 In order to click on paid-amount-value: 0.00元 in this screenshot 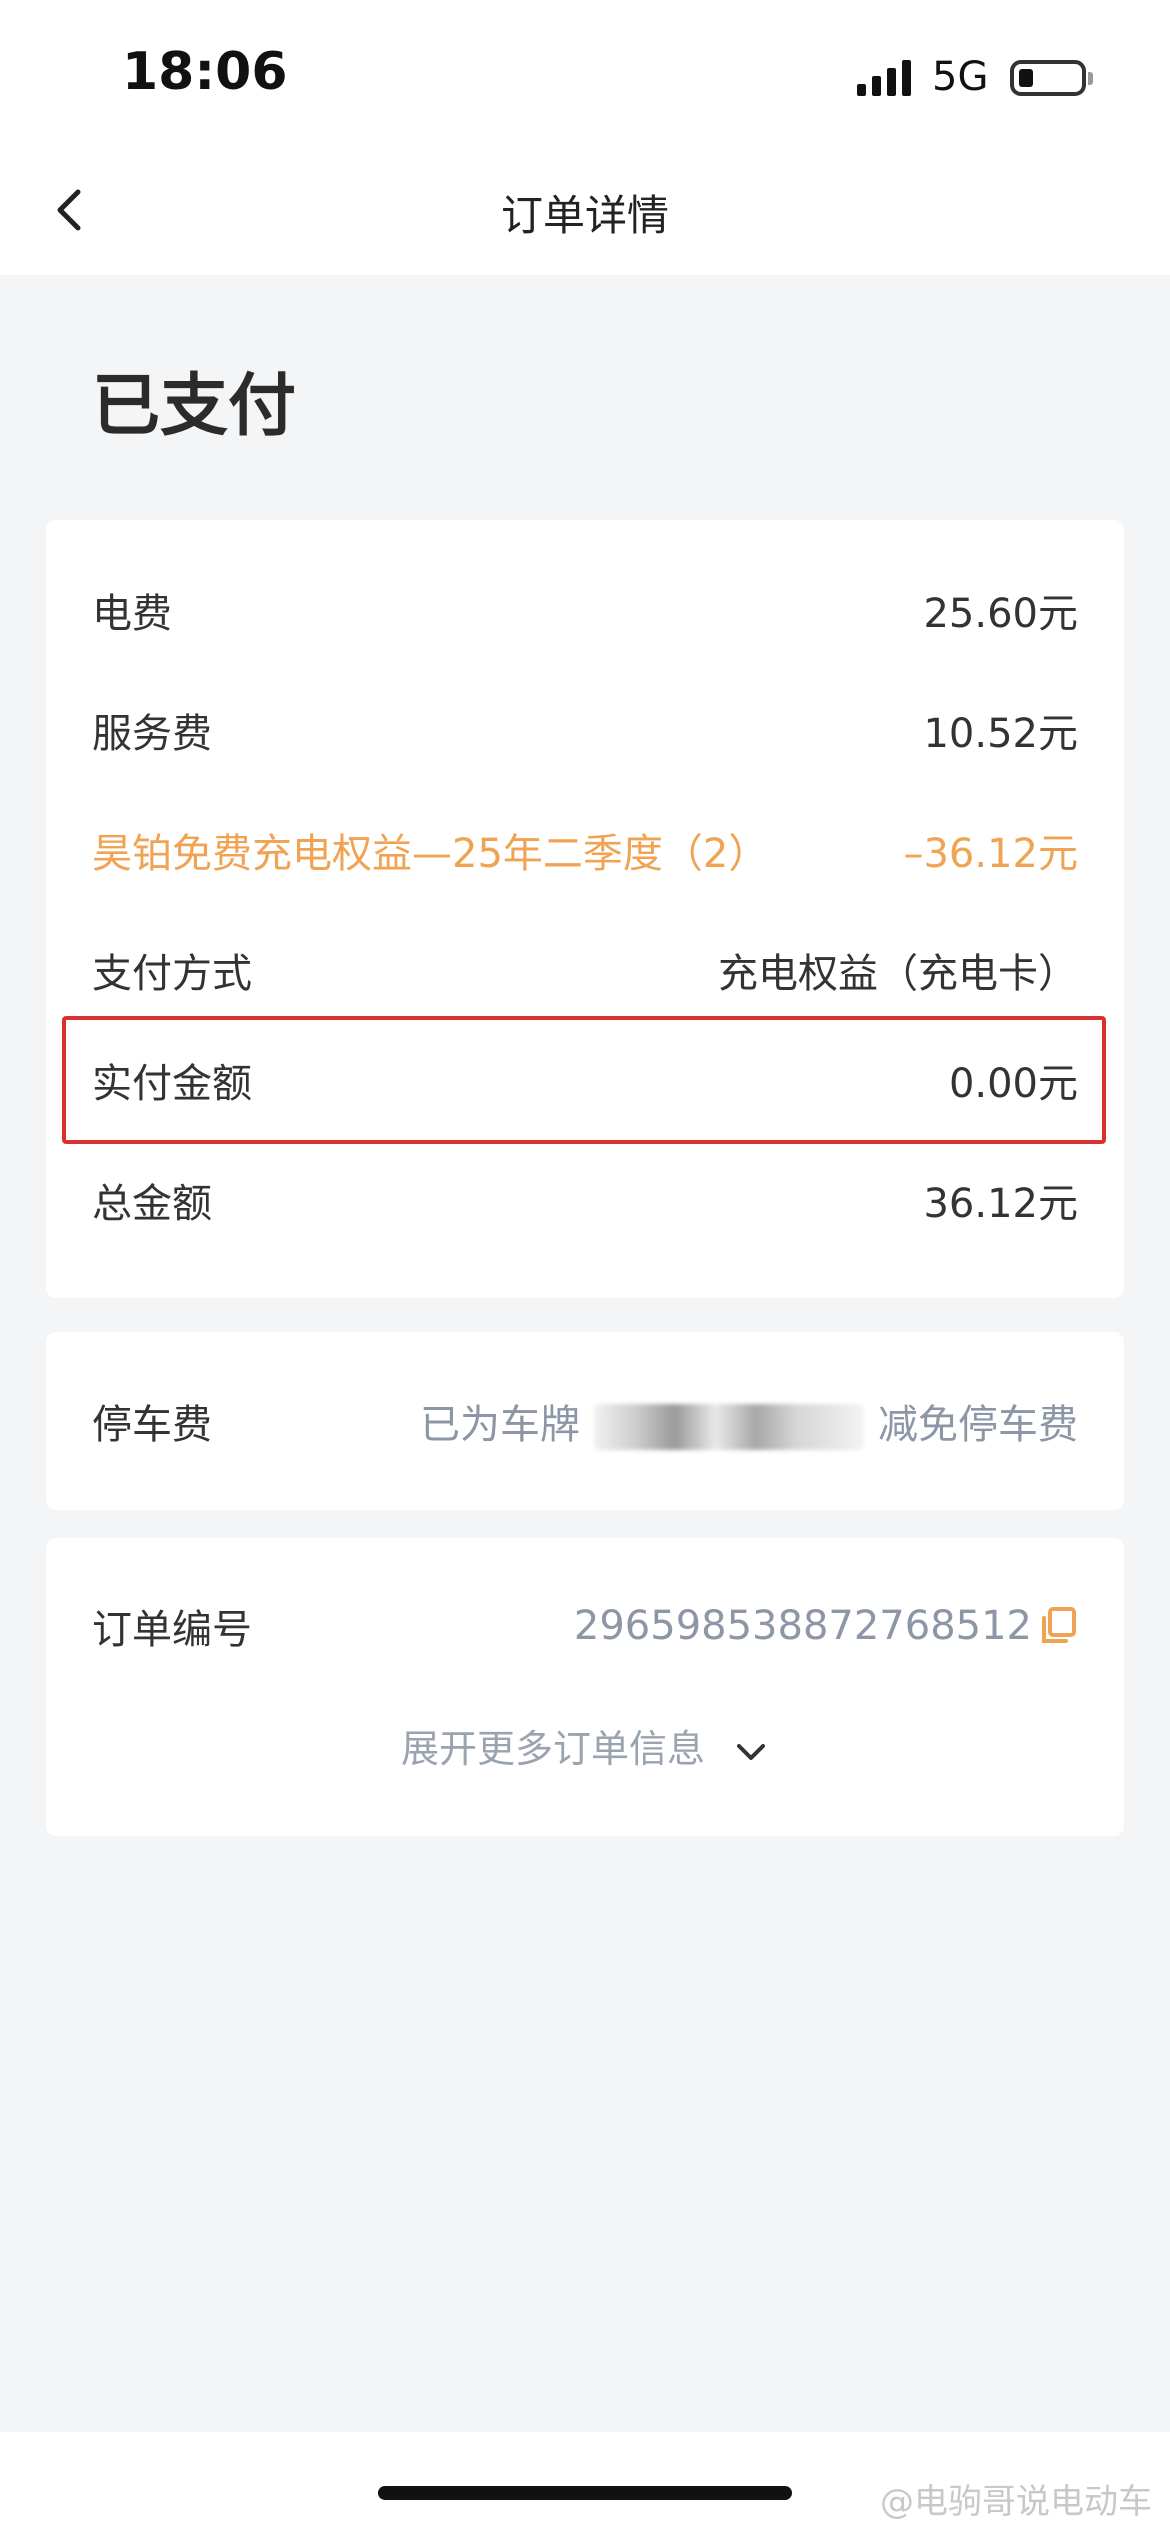, I will do `click(1013, 1084)`.